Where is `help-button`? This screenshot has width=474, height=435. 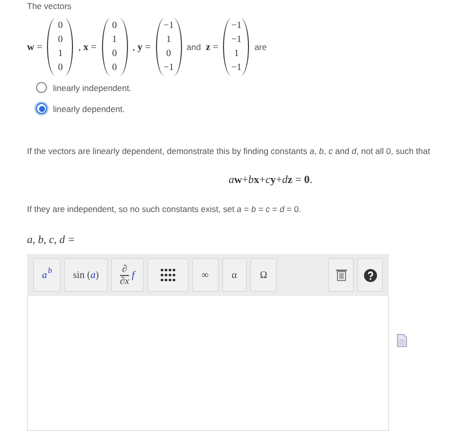
help-button is located at coordinates (370, 275).